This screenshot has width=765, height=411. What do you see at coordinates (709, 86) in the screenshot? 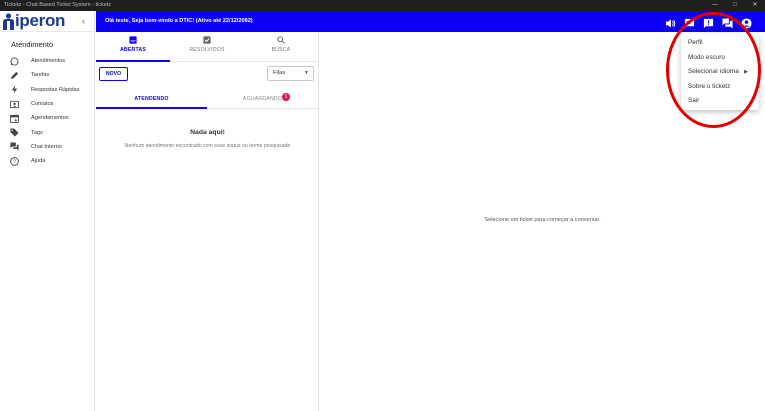
I see `menu-item-label: Sobre o ticketz` at bounding box center [709, 86].